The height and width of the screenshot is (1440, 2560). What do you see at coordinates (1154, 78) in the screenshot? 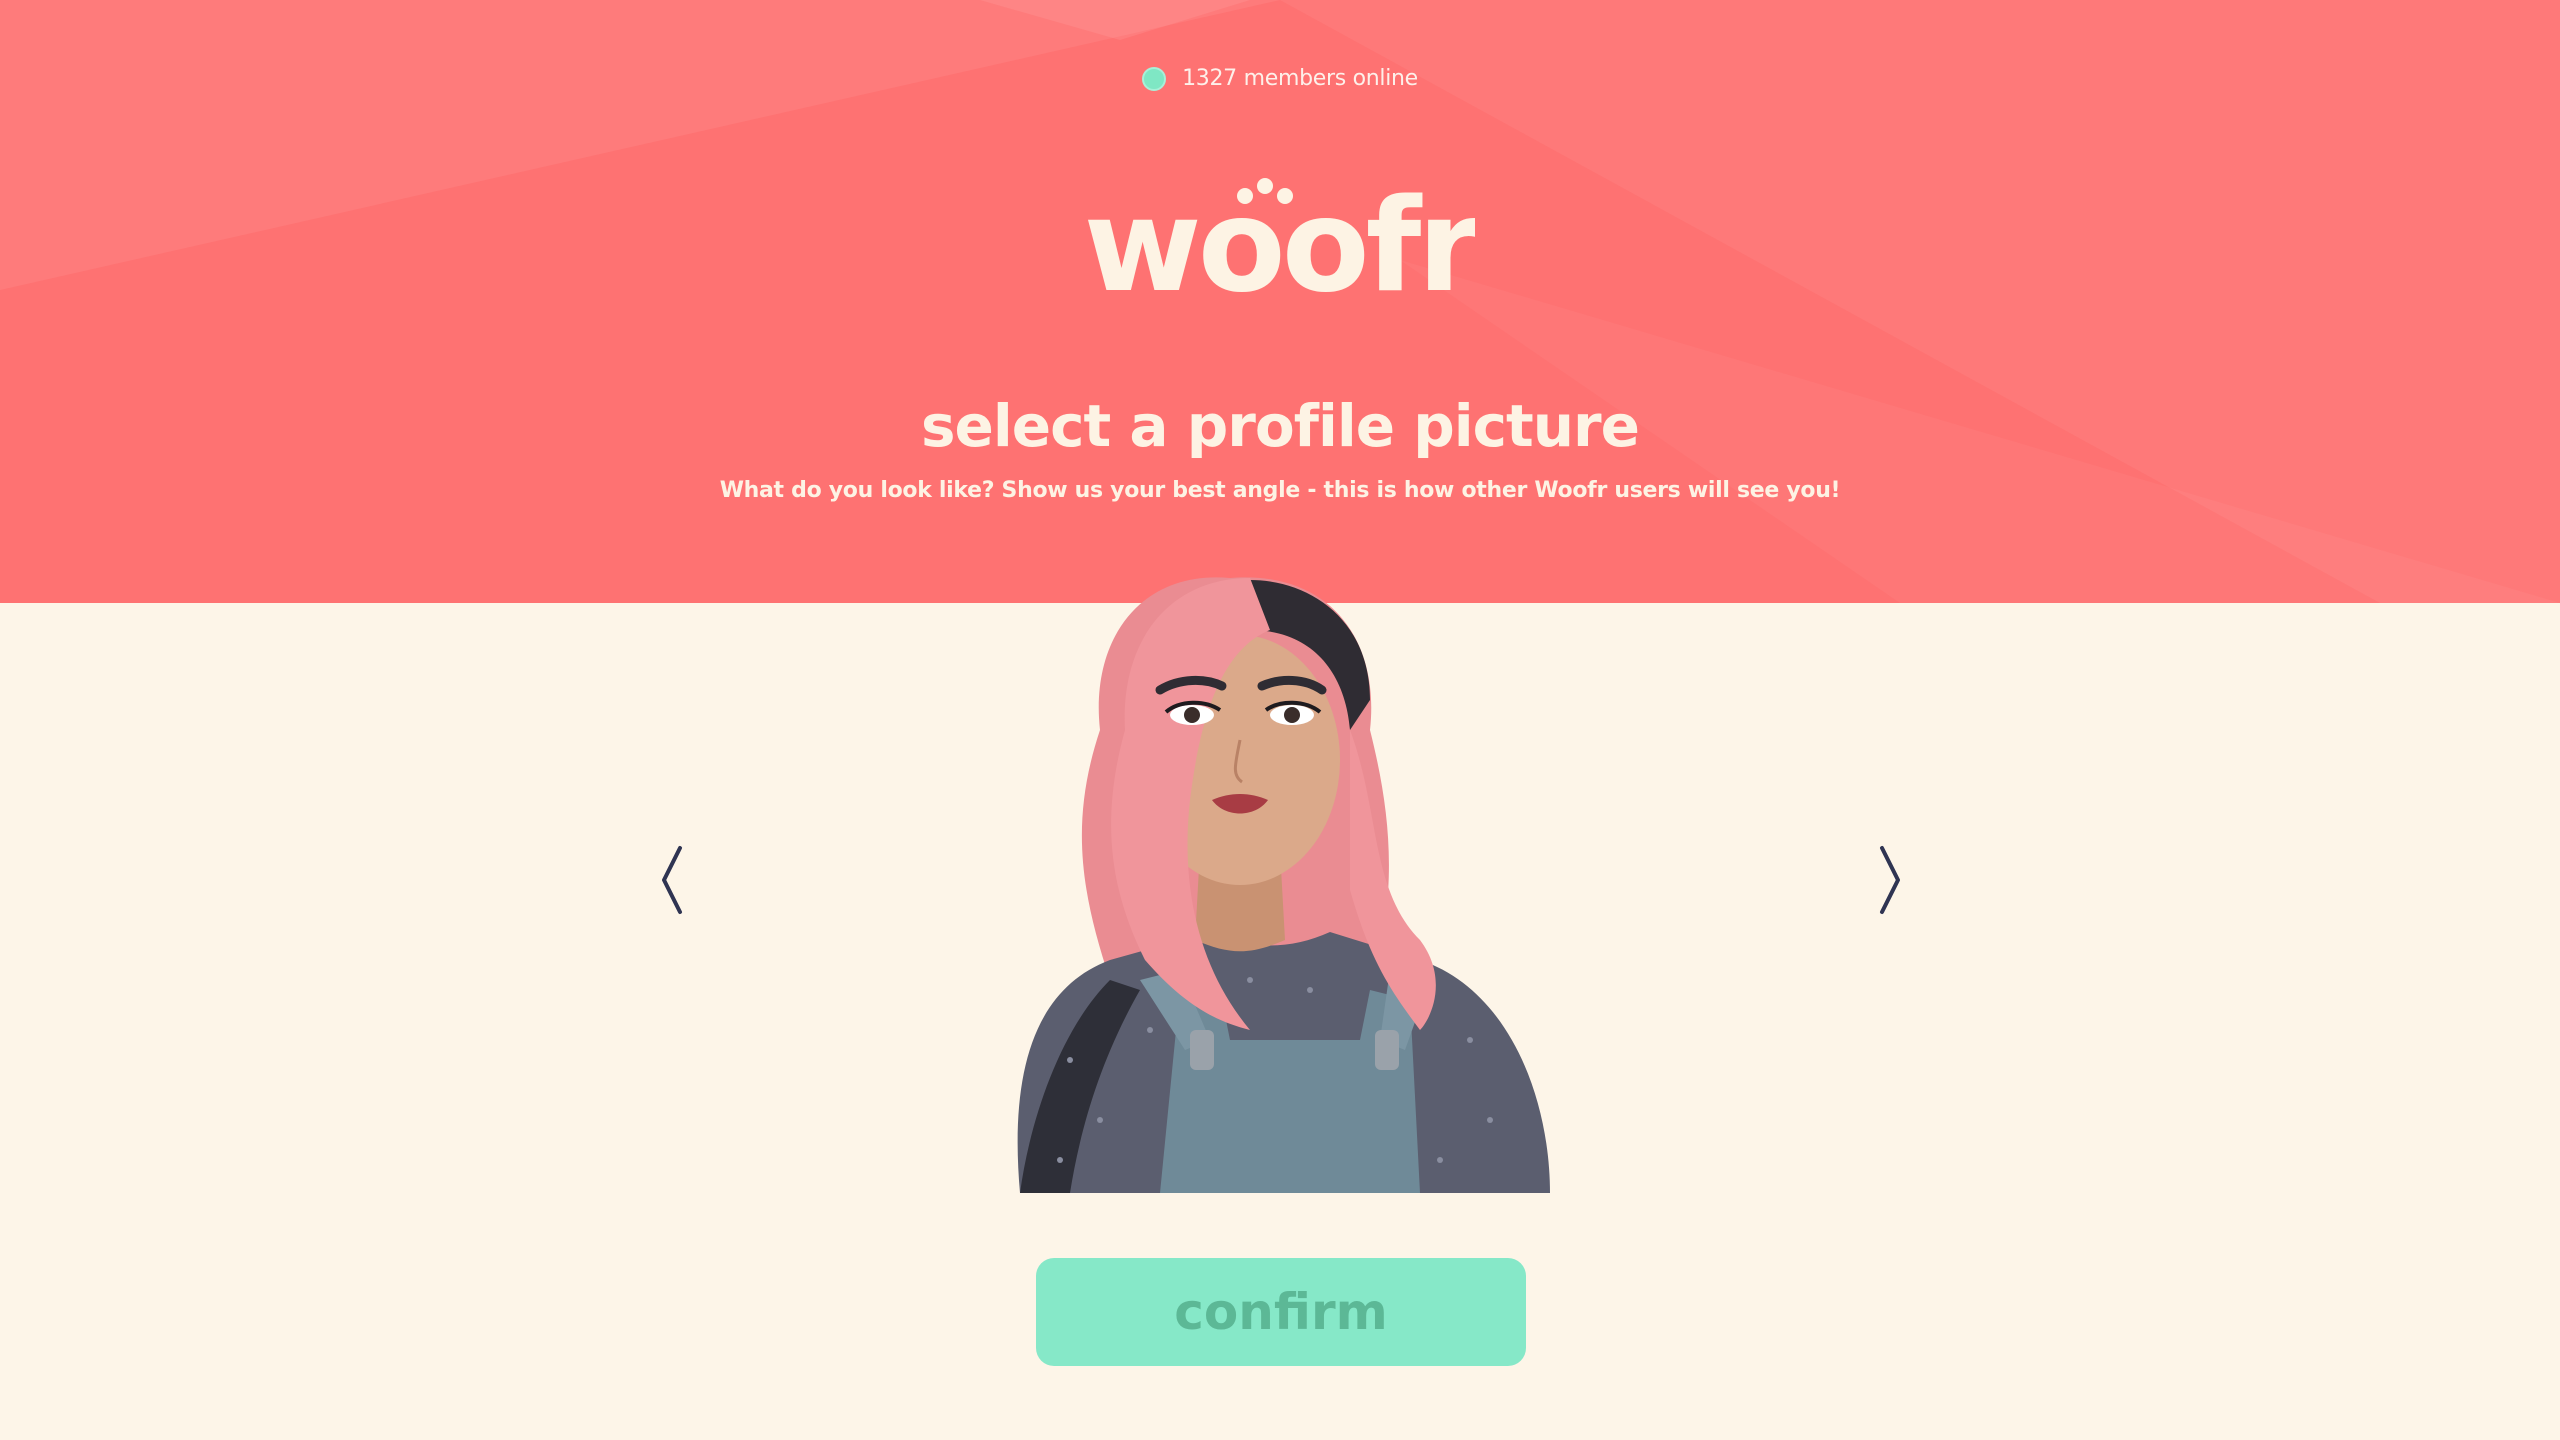
I see `online-indicator-icon` at bounding box center [1154, 78].